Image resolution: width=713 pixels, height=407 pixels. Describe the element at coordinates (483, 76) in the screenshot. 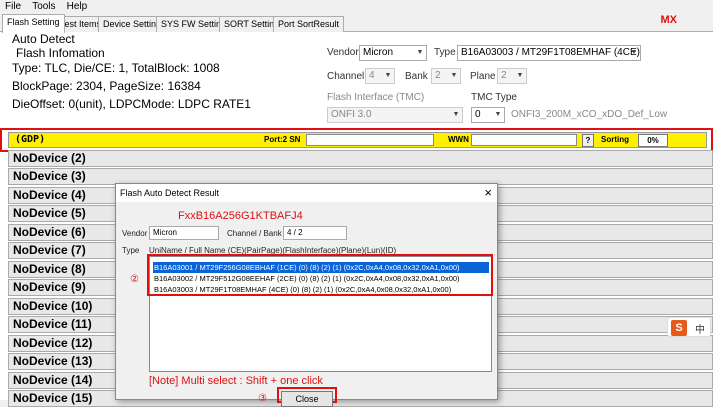

I see `plane-label: Plane` at that location.